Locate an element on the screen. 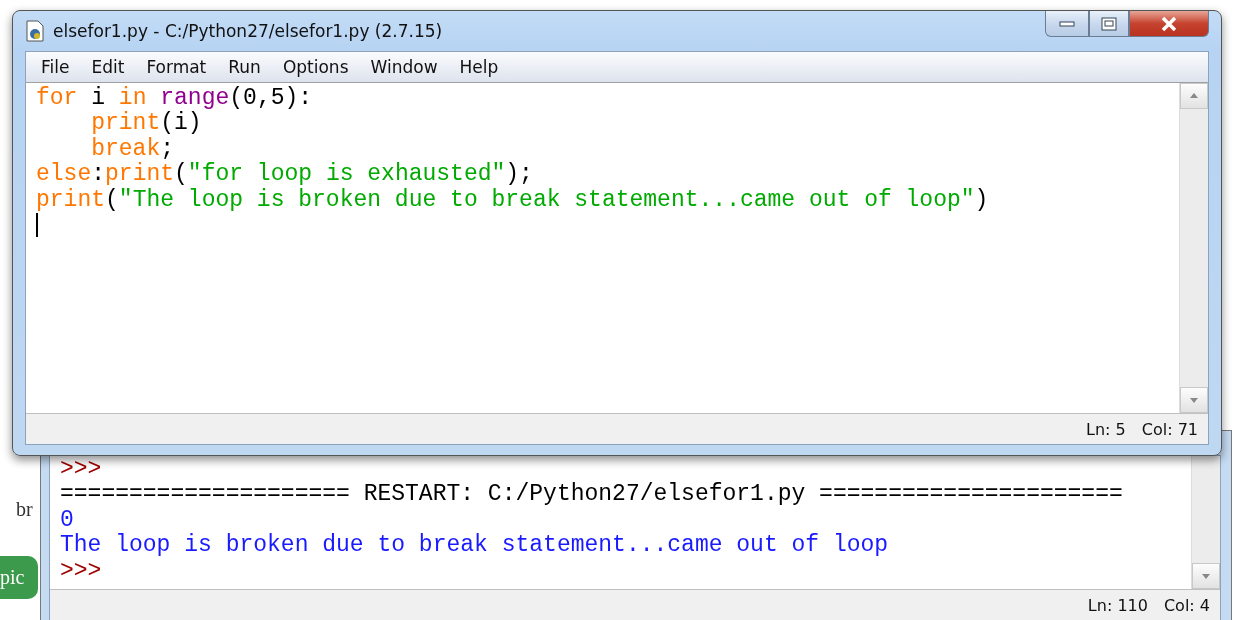  maximize-button is located at coordinates (1109, 24).